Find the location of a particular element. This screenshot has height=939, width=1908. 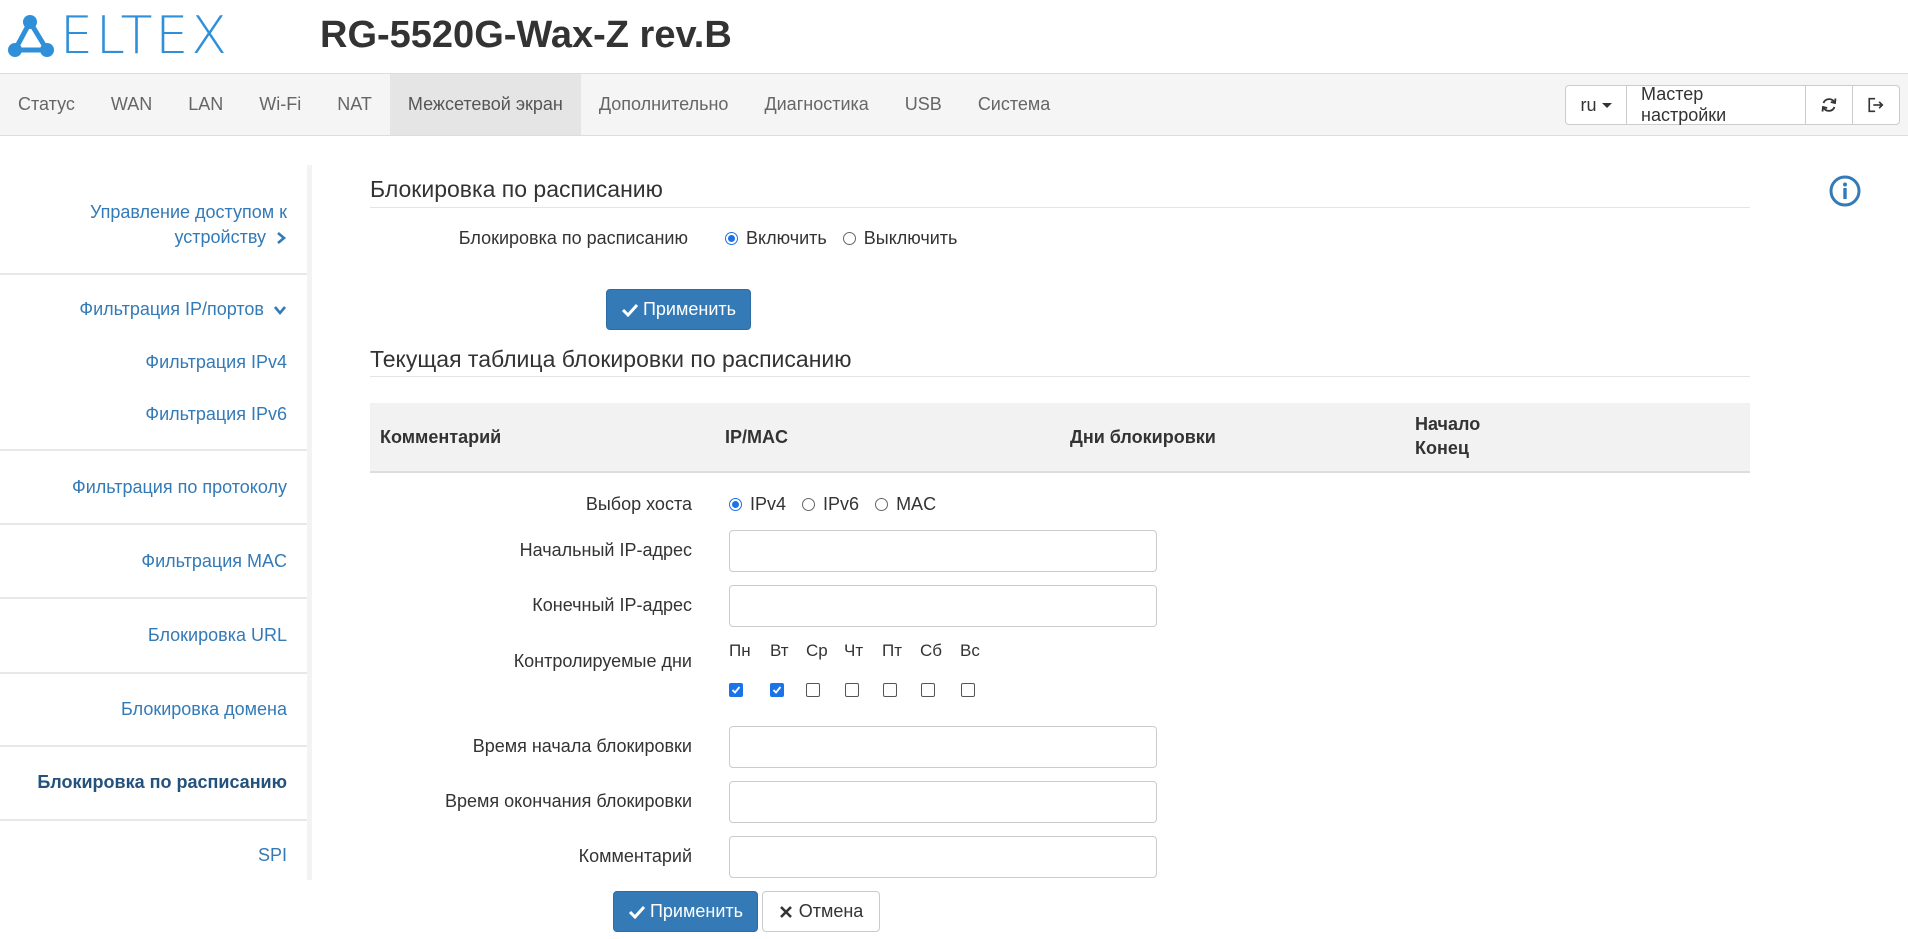

disable-radio is located at coordinates (849, 238).